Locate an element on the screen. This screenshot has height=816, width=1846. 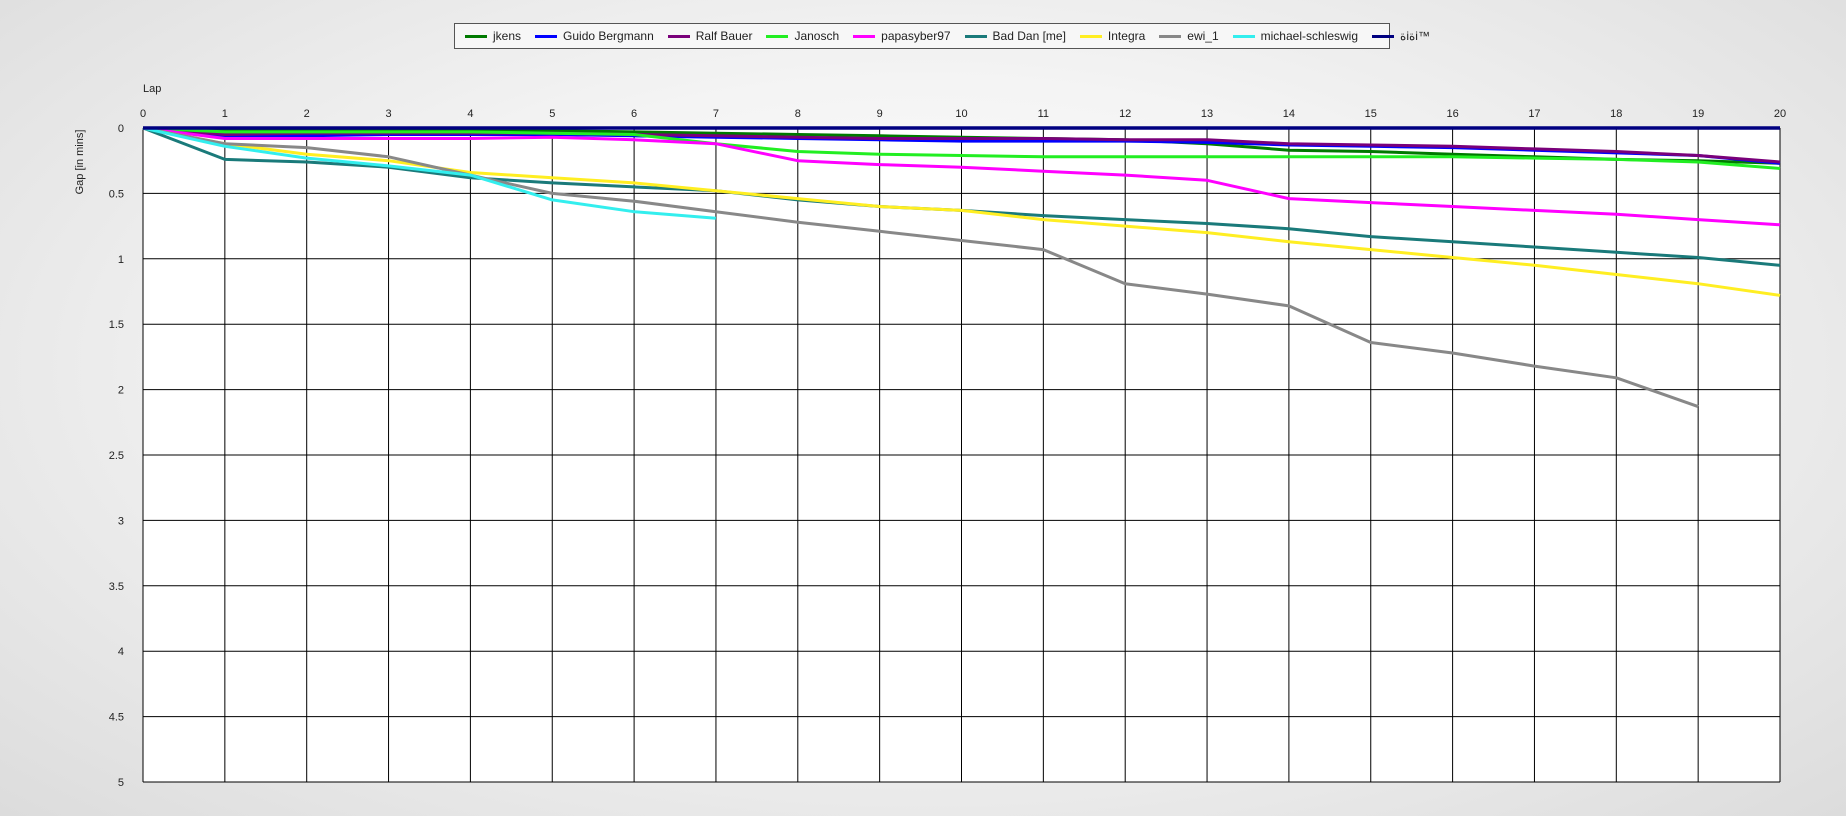
x-axis-label: Lap is located at coordinates (152, 89).